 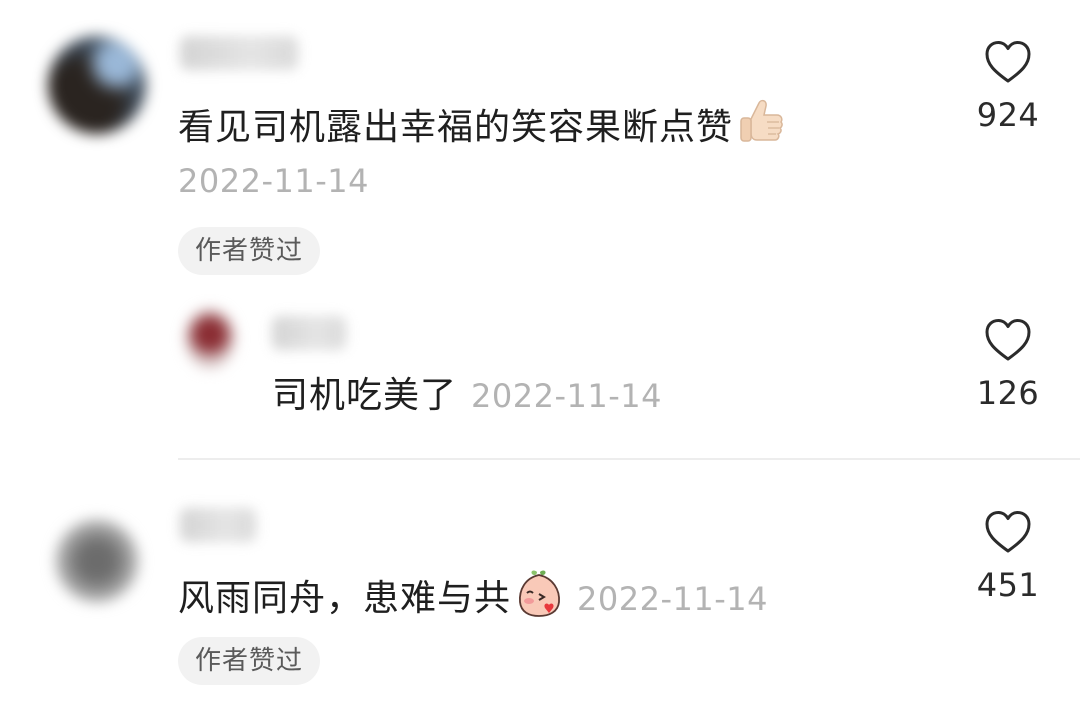 What do you see at coordinates (1008, 557) in the screenshot?
I see `like-button: 451` at bounding box center [1008, 557].